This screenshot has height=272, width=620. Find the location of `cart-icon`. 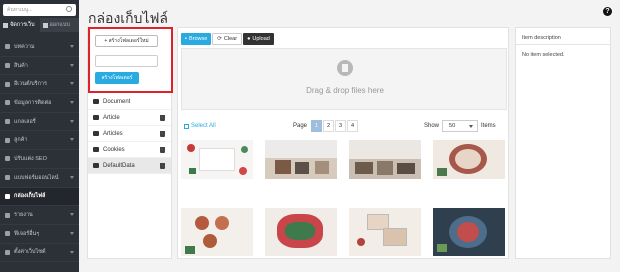

cart-icon is located at coordinates (7, 66).